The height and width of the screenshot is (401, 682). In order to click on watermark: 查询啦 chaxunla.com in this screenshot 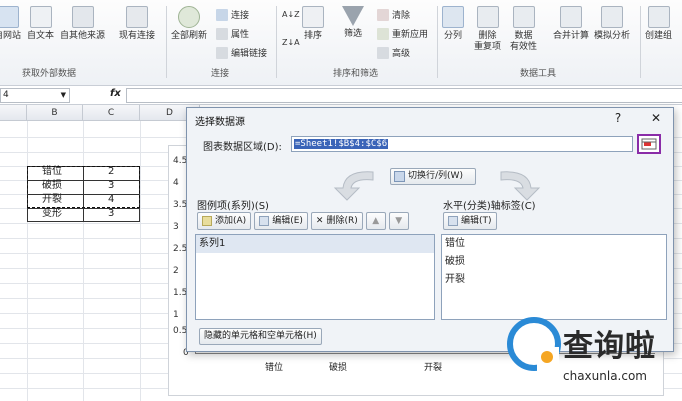, I will do `click(592, 357)`.